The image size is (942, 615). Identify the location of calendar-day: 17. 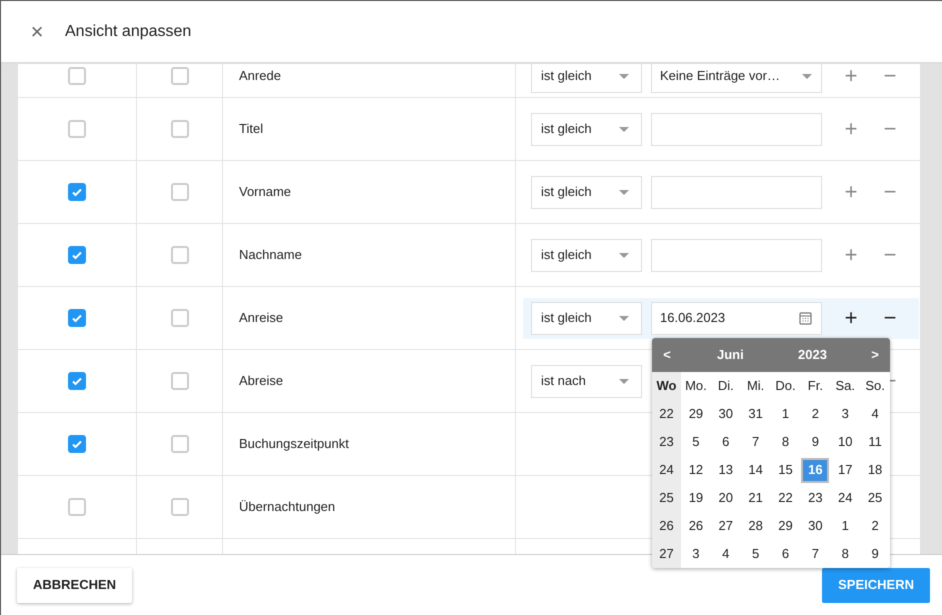
(845, 470).